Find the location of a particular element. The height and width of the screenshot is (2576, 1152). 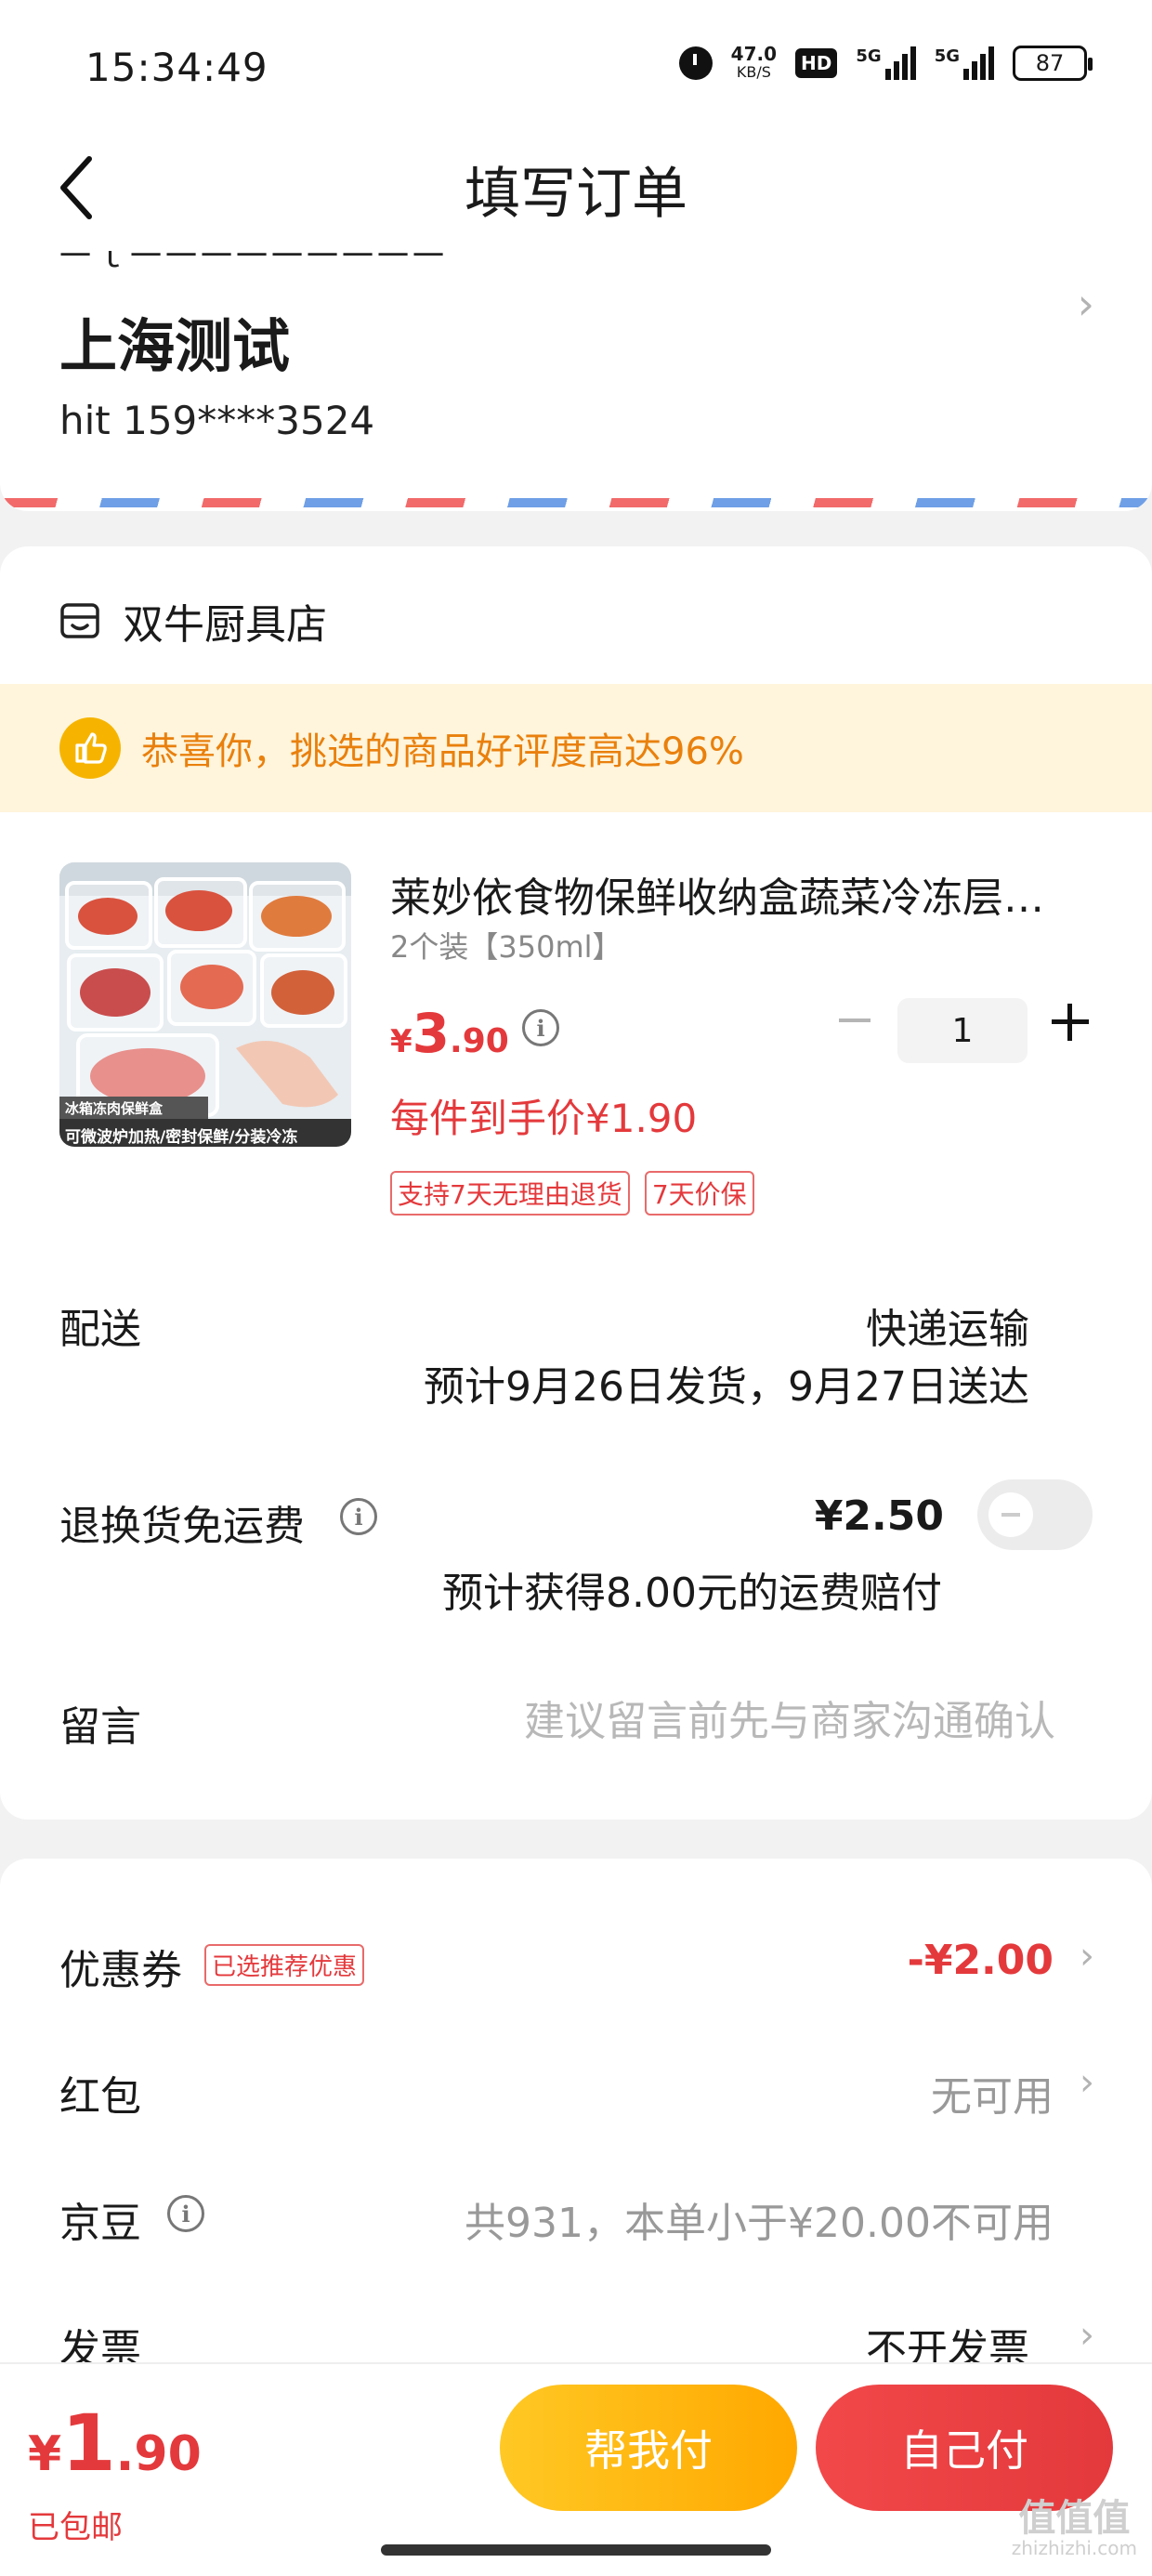

price-integer: 3 is located at coordinates (431, 1033).